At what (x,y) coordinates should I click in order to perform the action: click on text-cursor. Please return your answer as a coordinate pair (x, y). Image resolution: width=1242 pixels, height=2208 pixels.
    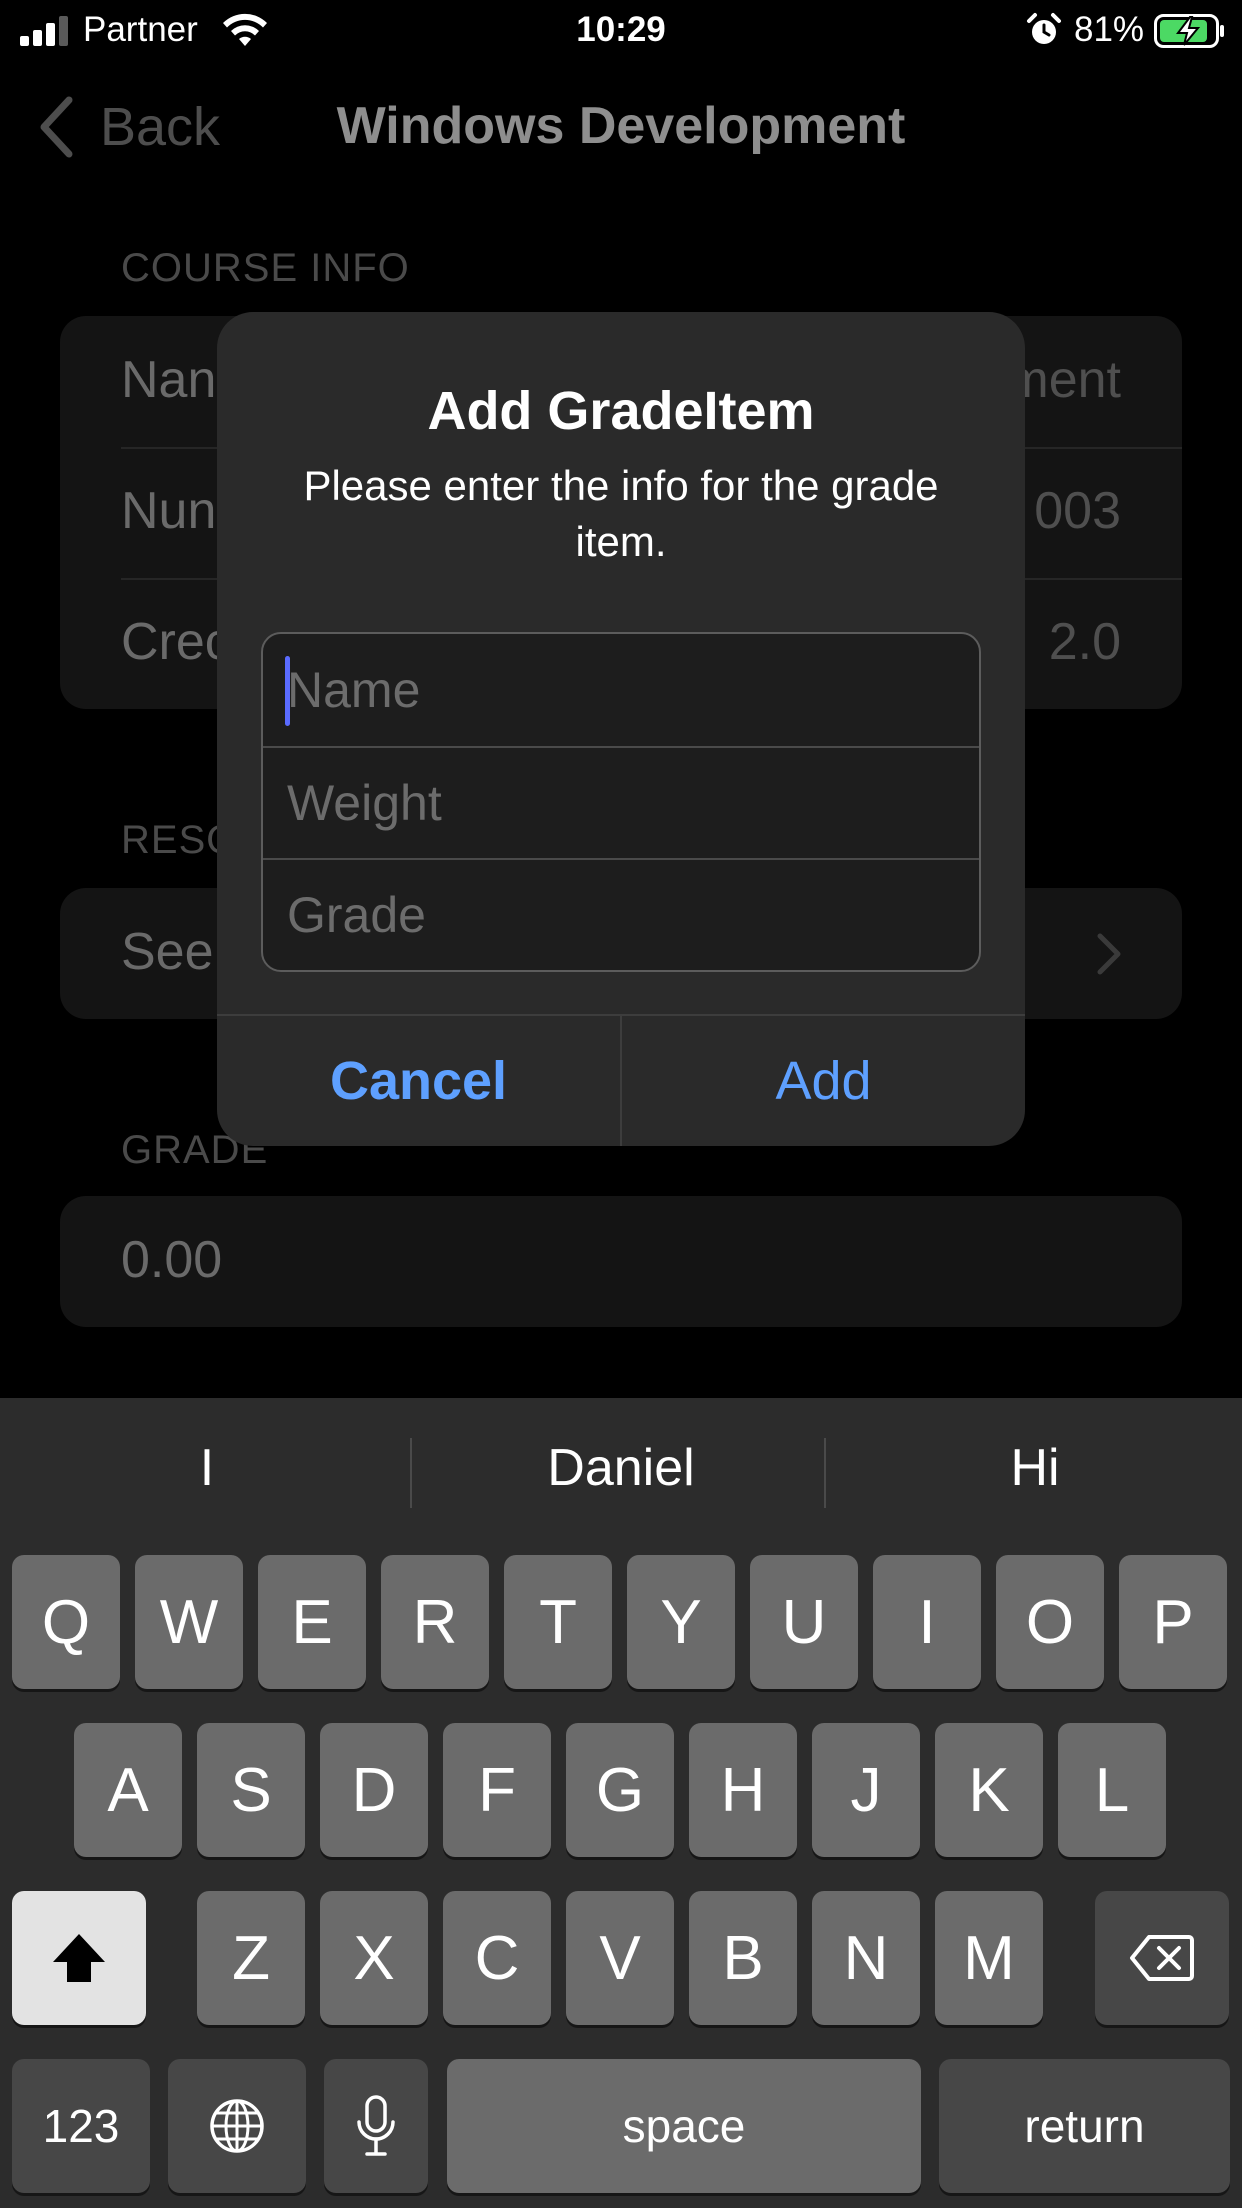
    Looking at the image, I should click on (287, 691).